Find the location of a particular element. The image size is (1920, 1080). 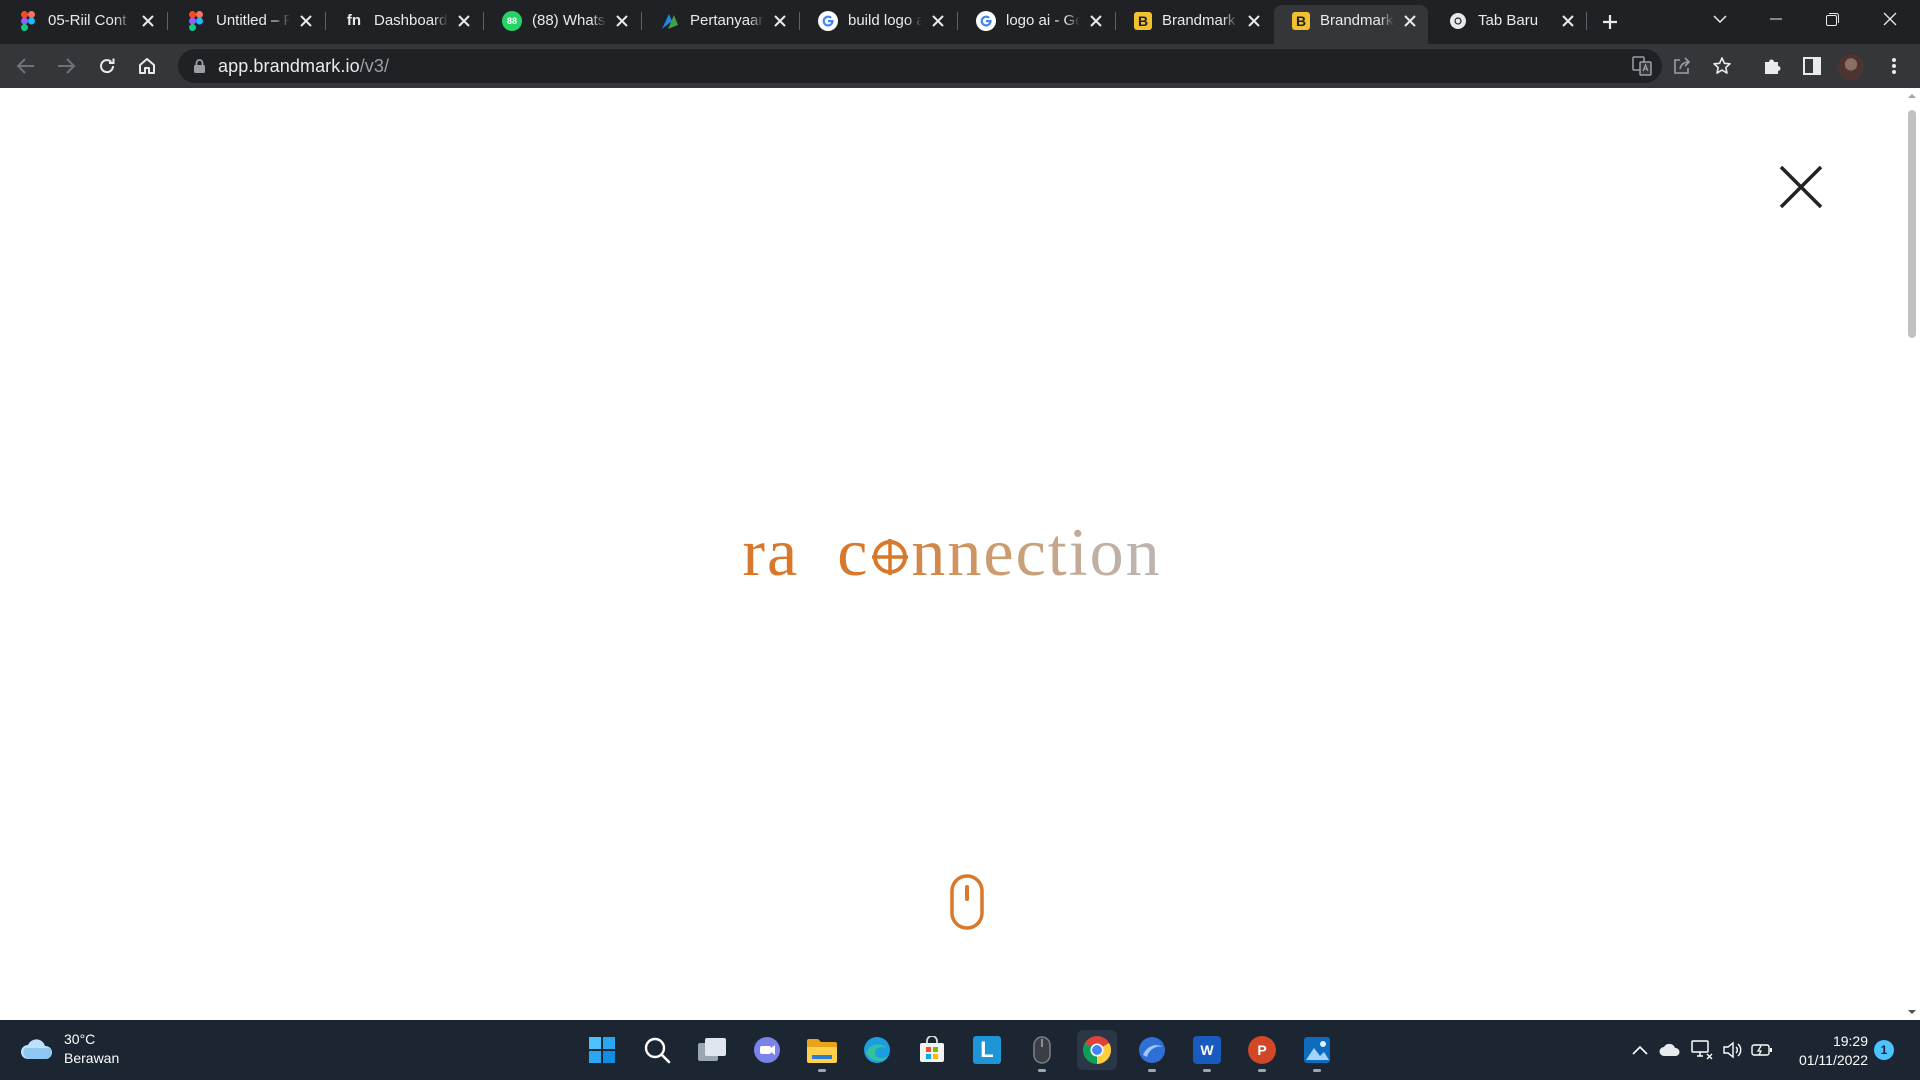

tab-search-button is located at coordinates (1720, 19).